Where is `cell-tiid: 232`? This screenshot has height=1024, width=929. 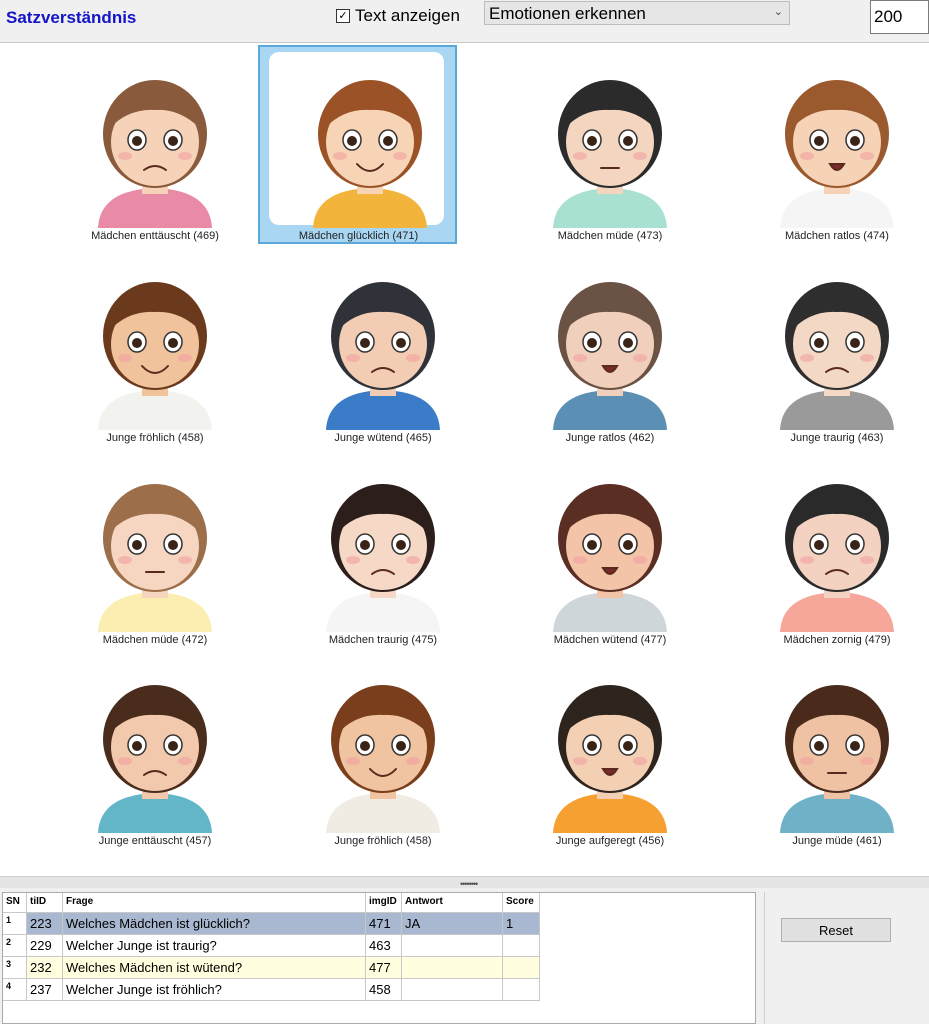 cell-tiid: 232 is located at coordinates (45, 968).